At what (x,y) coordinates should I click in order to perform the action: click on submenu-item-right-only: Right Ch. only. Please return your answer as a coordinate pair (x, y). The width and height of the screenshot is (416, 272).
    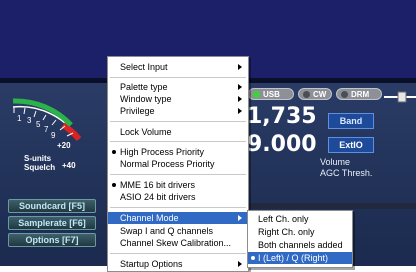
    Looking at the image, I should click on (300, 232).